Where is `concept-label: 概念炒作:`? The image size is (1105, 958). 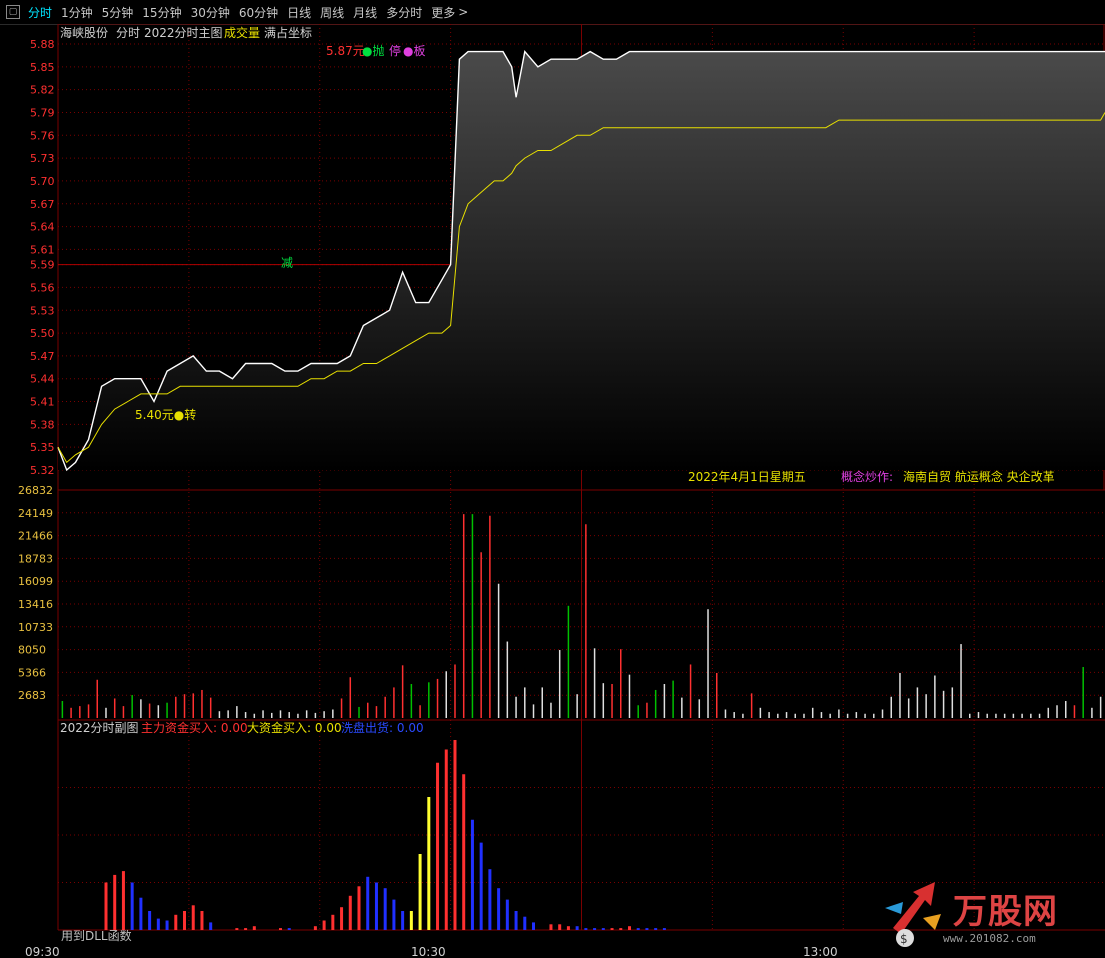
concept-label: 概念炒作: is located at coordinates (867, 476).